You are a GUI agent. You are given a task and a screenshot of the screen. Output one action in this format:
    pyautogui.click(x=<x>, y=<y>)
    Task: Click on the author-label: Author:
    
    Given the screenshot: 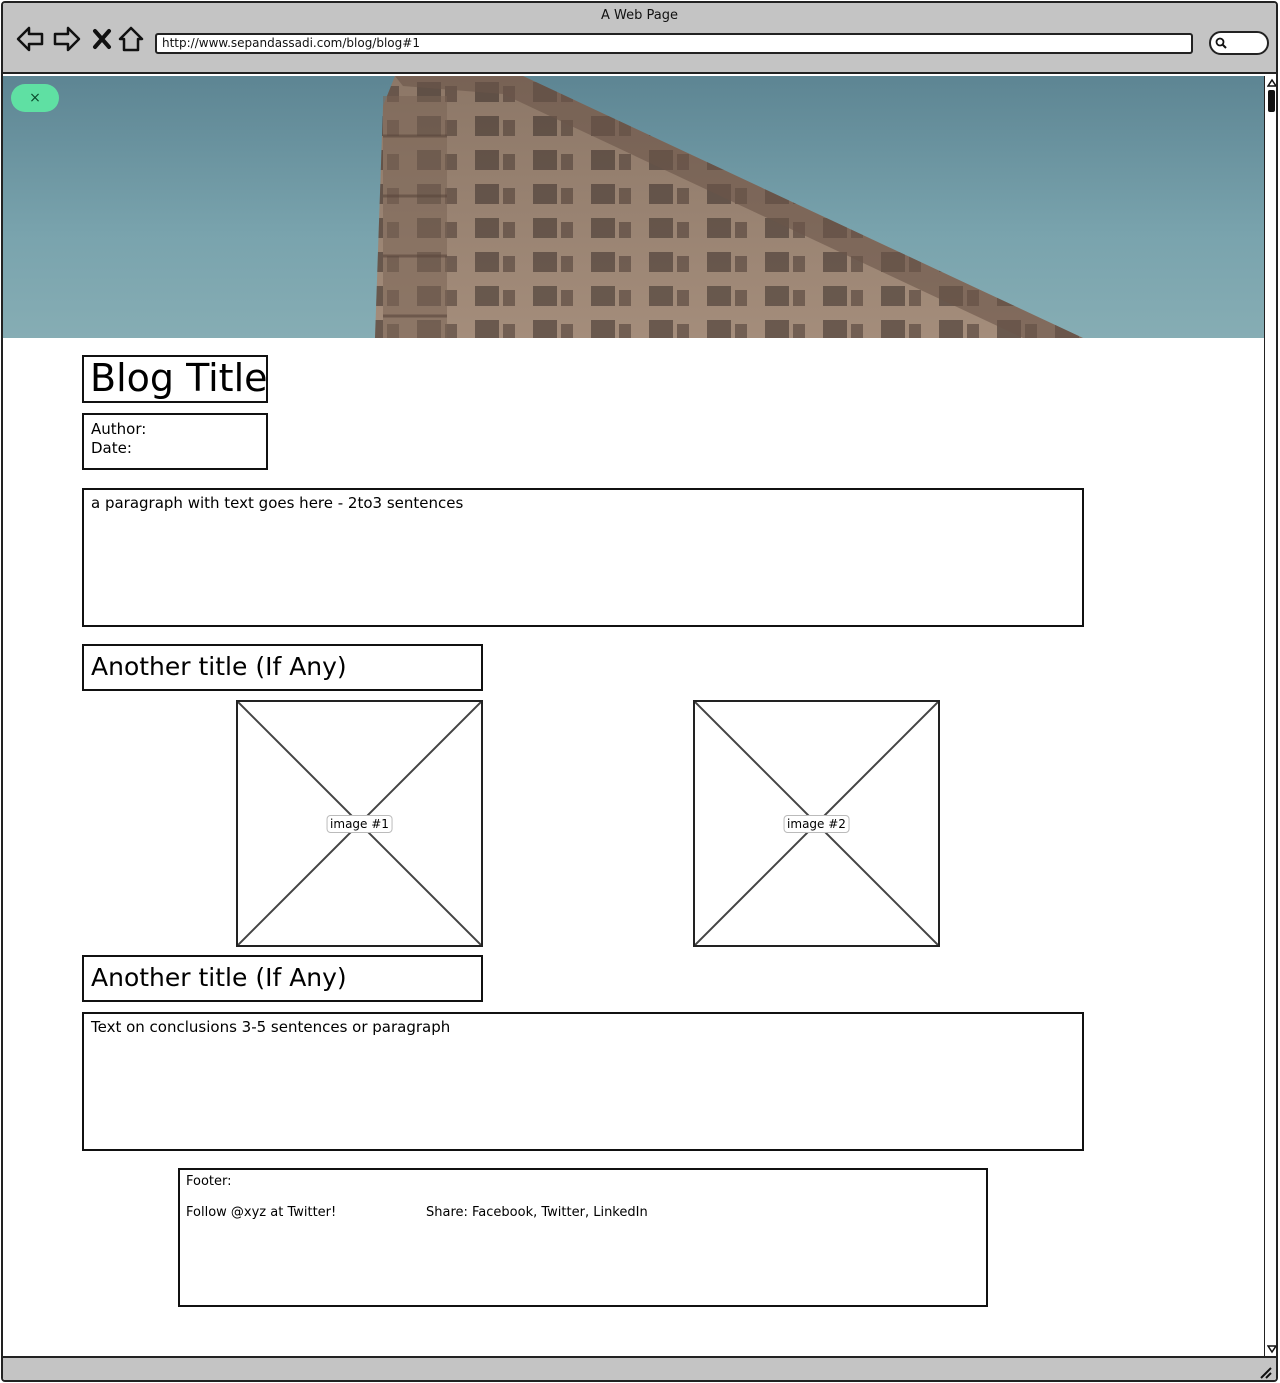 What is the action you would take?
    pyautogui.click(x=119, y=429)
    